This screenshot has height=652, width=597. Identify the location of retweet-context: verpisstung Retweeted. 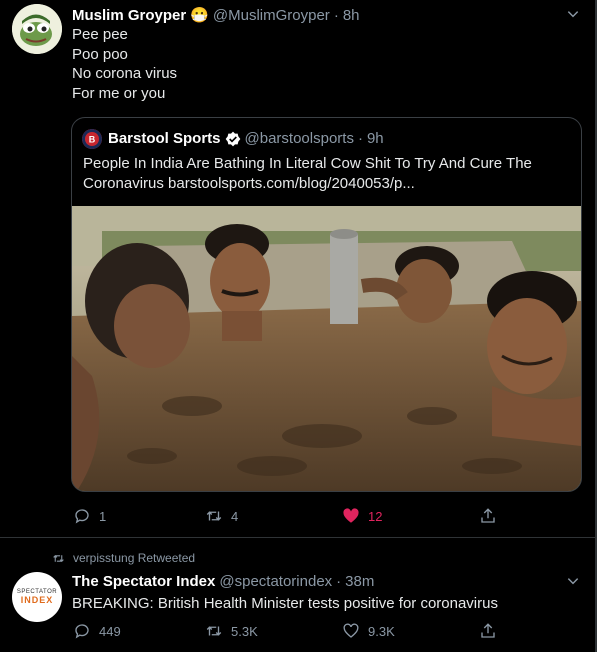
(123, 558).